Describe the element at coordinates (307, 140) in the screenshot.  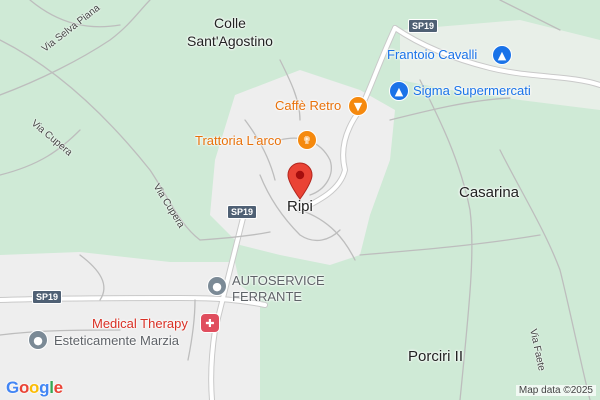
I see `fork-knife-icon: ✟` at that location.